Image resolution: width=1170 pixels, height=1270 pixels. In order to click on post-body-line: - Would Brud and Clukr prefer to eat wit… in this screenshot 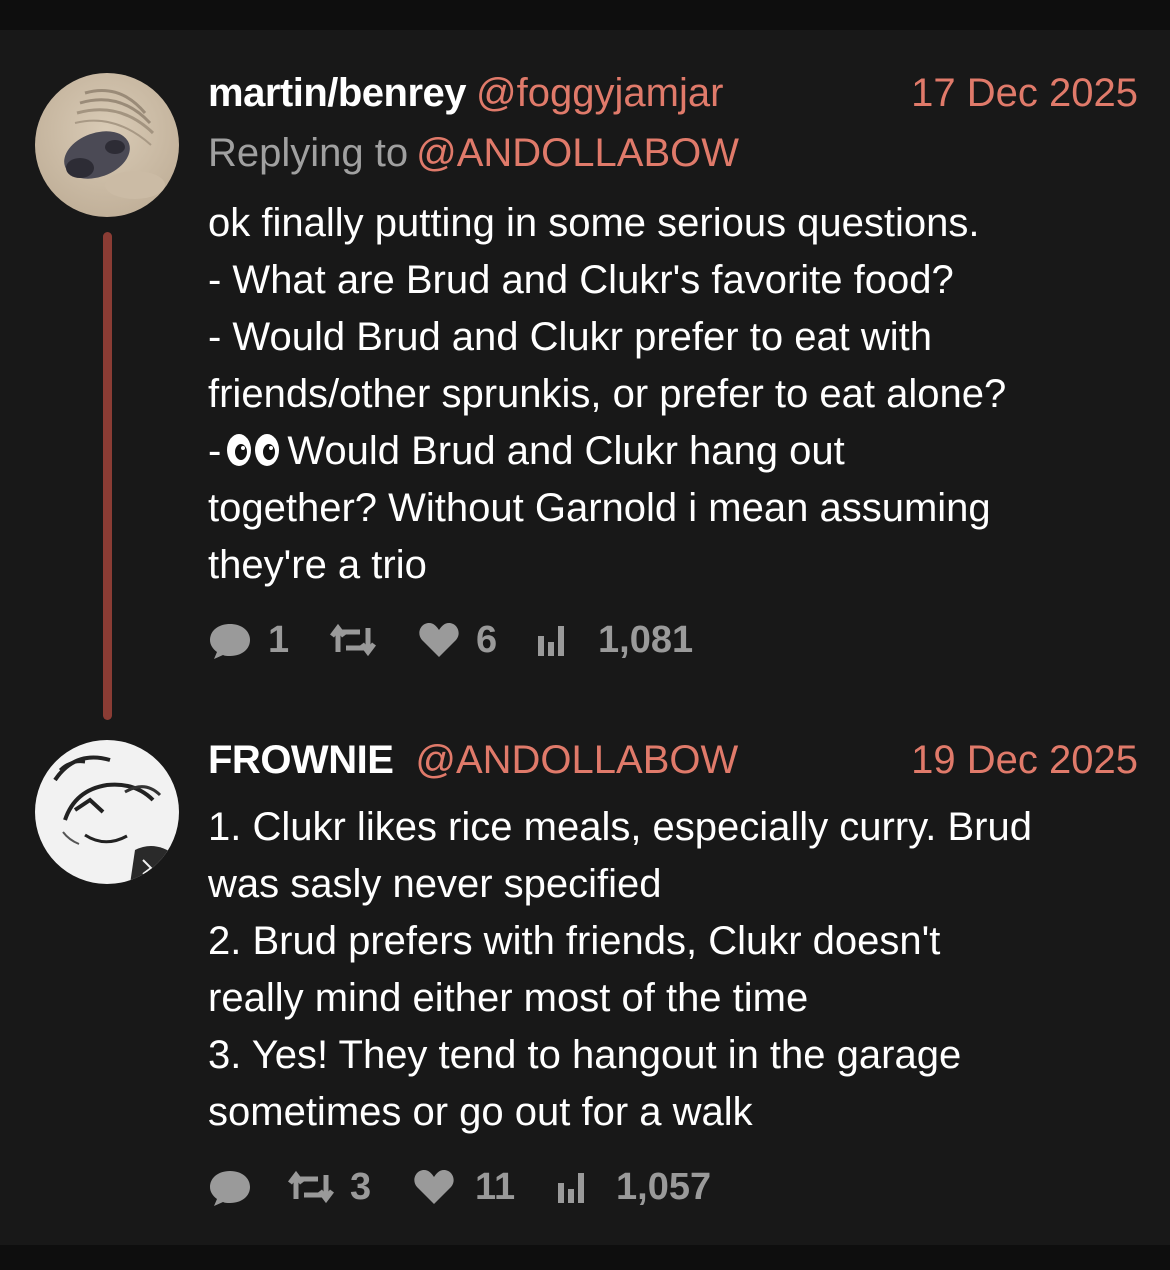, I will do `click(570, 337)`.